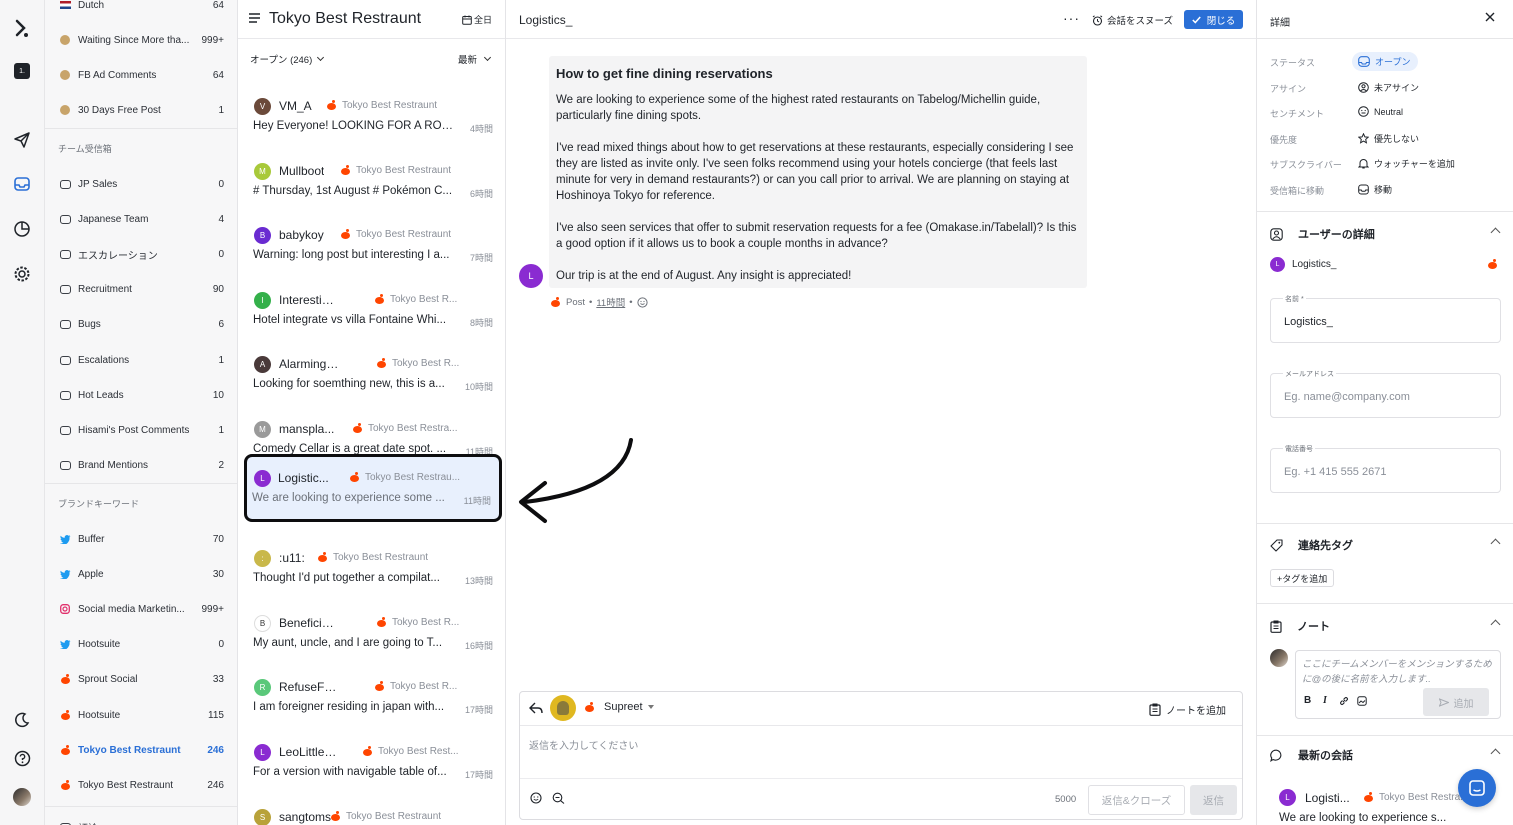  Describe the element at coordinates (141, 75) in the screenshot. I see `sidebar-item: FB Ad Comments 64` at that location.